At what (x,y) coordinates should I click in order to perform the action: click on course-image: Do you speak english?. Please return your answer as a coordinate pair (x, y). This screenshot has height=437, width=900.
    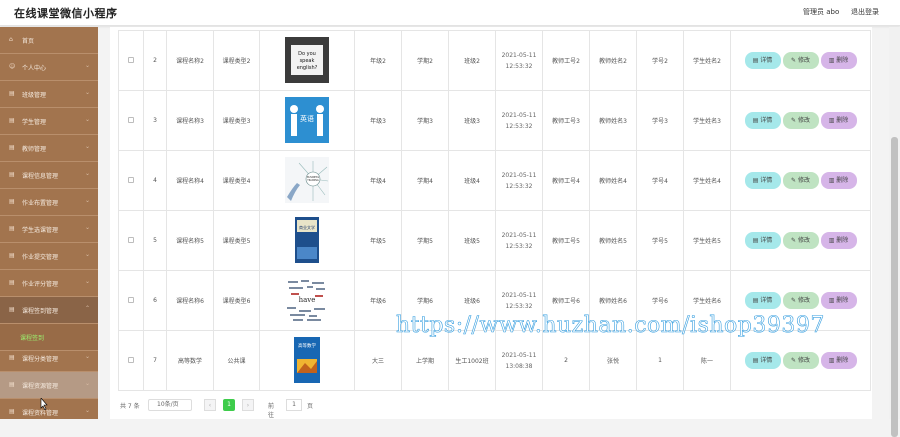
    Looking at the image, I should click on (307, 59).